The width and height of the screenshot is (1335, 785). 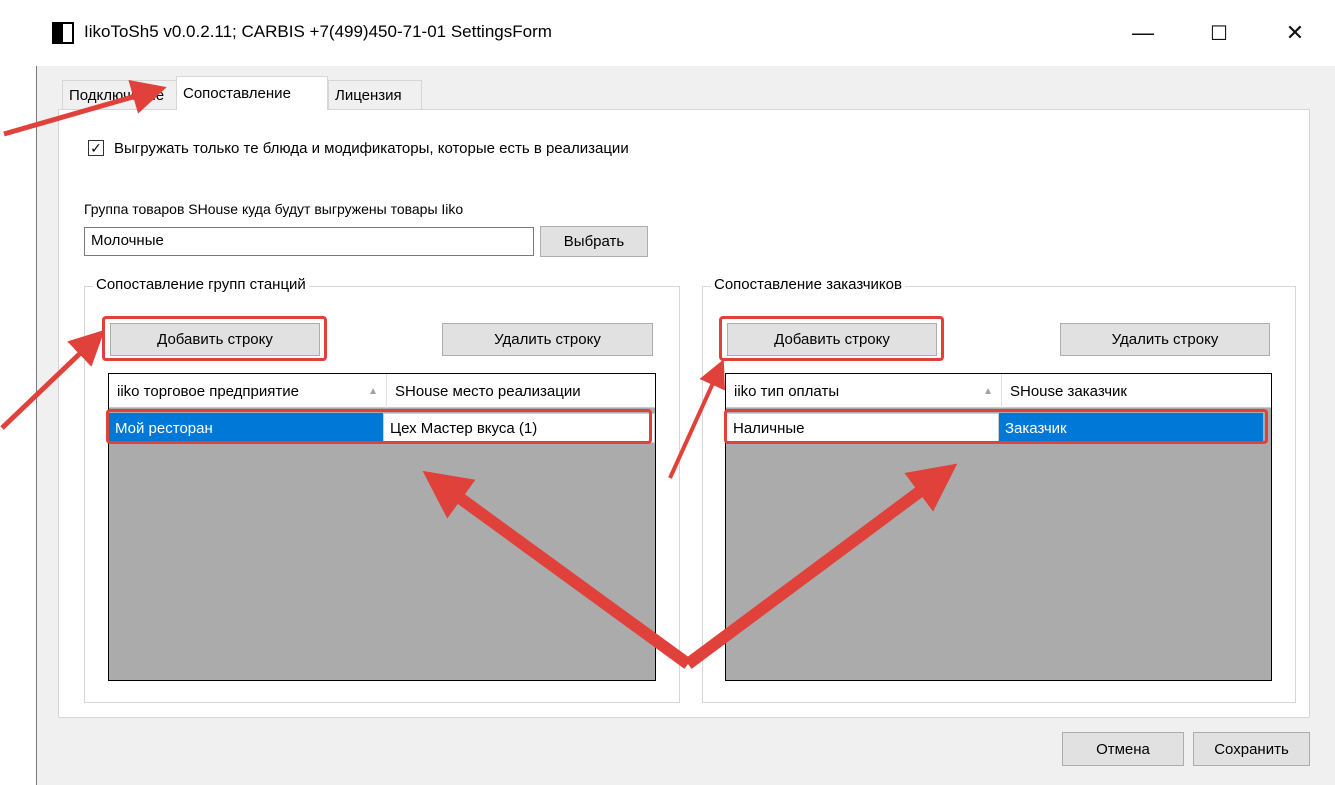 I want to click on arrow-to-mapping-tab-icon, so click(x=85, y=108).